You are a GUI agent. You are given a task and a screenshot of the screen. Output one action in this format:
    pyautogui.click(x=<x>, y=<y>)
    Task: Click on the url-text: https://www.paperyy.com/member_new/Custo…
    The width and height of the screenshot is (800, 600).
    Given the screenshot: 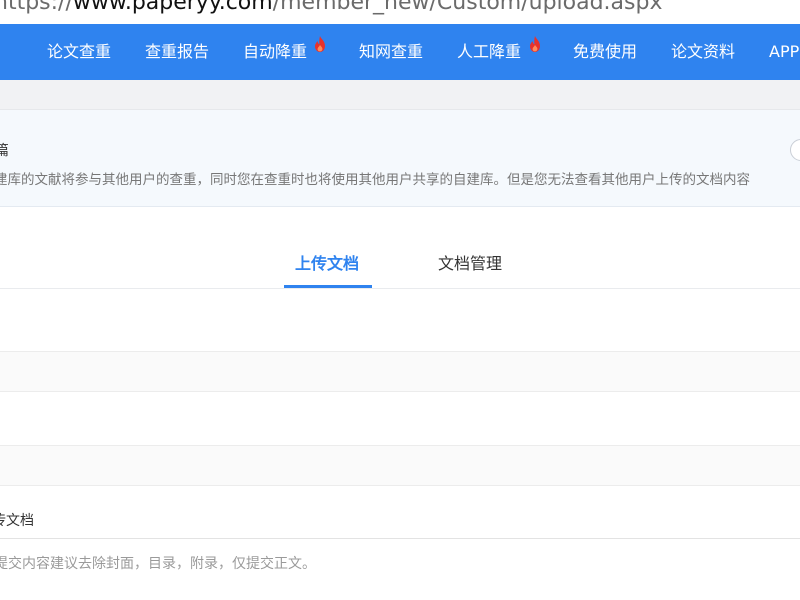 What is the action you would take?
    pyautogui.click(x=331, y=8)
    